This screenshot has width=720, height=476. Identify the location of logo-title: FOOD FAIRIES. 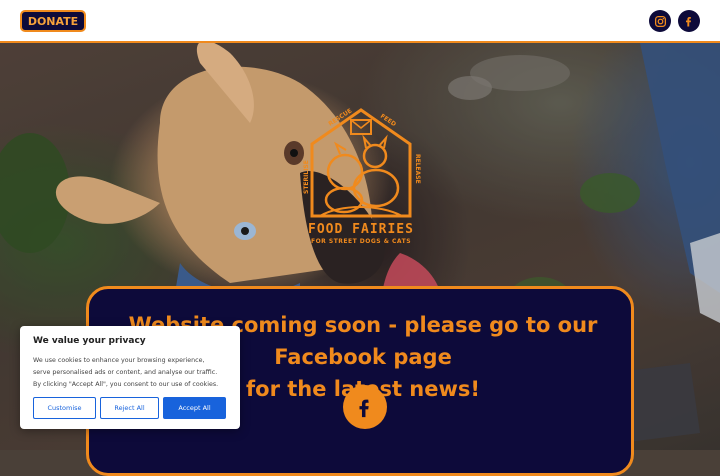
(361, 229).